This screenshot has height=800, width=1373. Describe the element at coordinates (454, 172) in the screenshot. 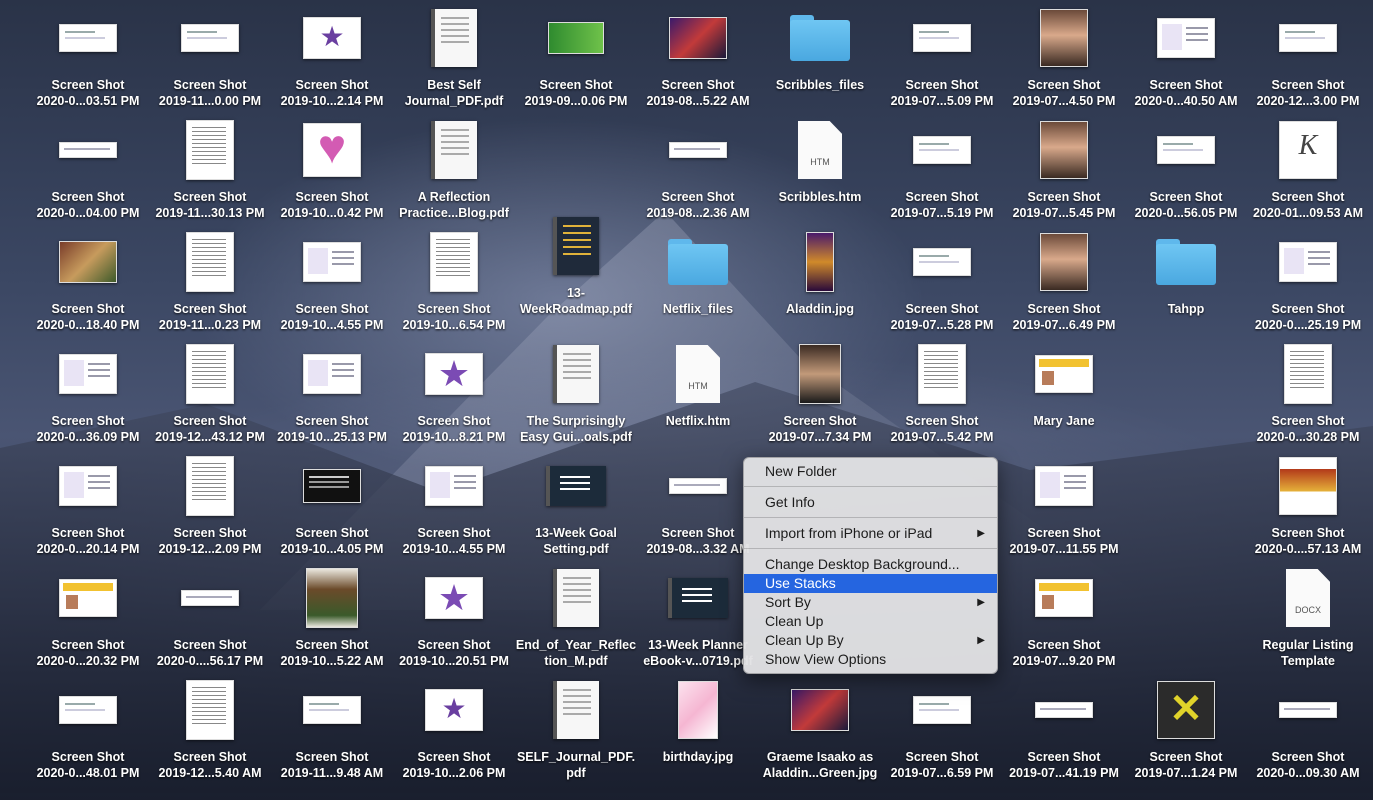

I see `desktop-item: A Reflection Practice...Blog.pdf` at that location.